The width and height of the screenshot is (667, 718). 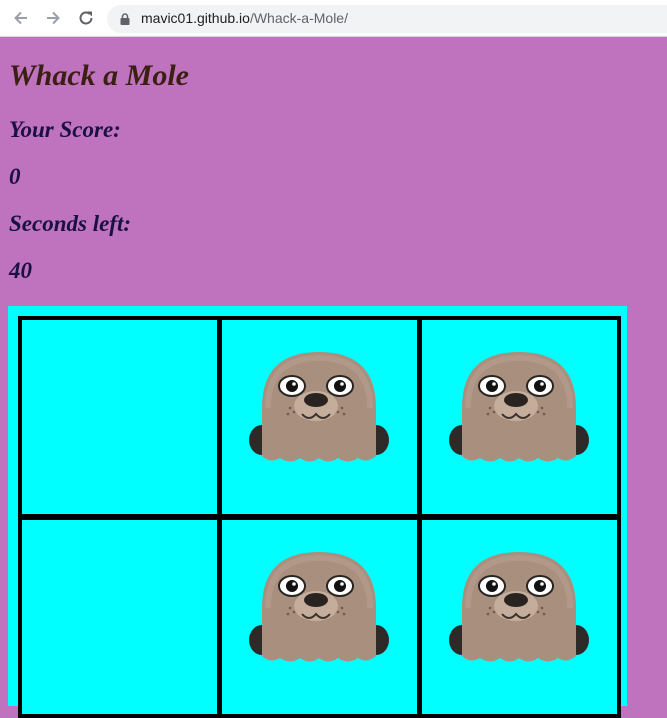 I want to click on score-value: 0, so click(x=15, y=176).